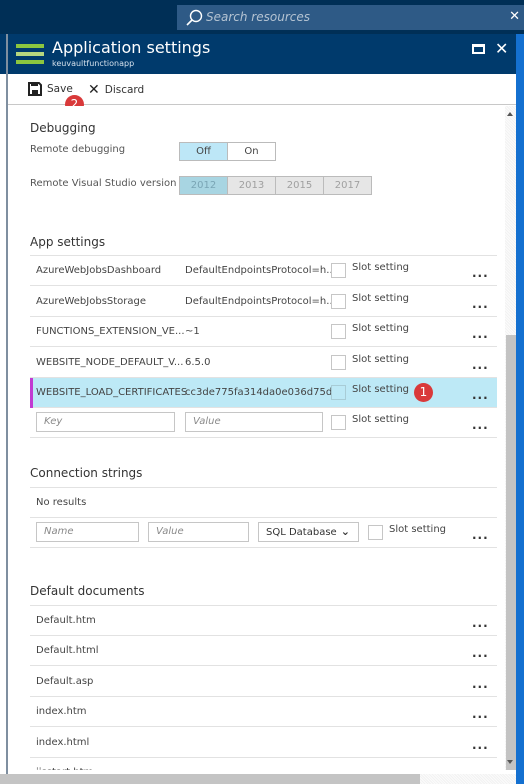  What do you see at coordinates (93, 63) in the screenshot?
I see `blade-subtitle: keuvaultfunctionapp` at bounding box center [93, 63].